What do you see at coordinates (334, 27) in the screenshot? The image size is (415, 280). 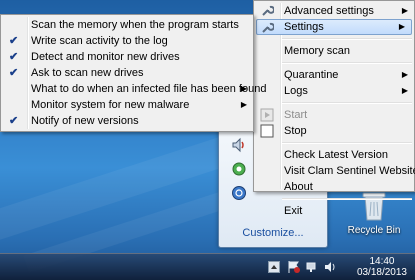 I see `menu-item-settings: Settings ▶` at bounding box center [334, 27].